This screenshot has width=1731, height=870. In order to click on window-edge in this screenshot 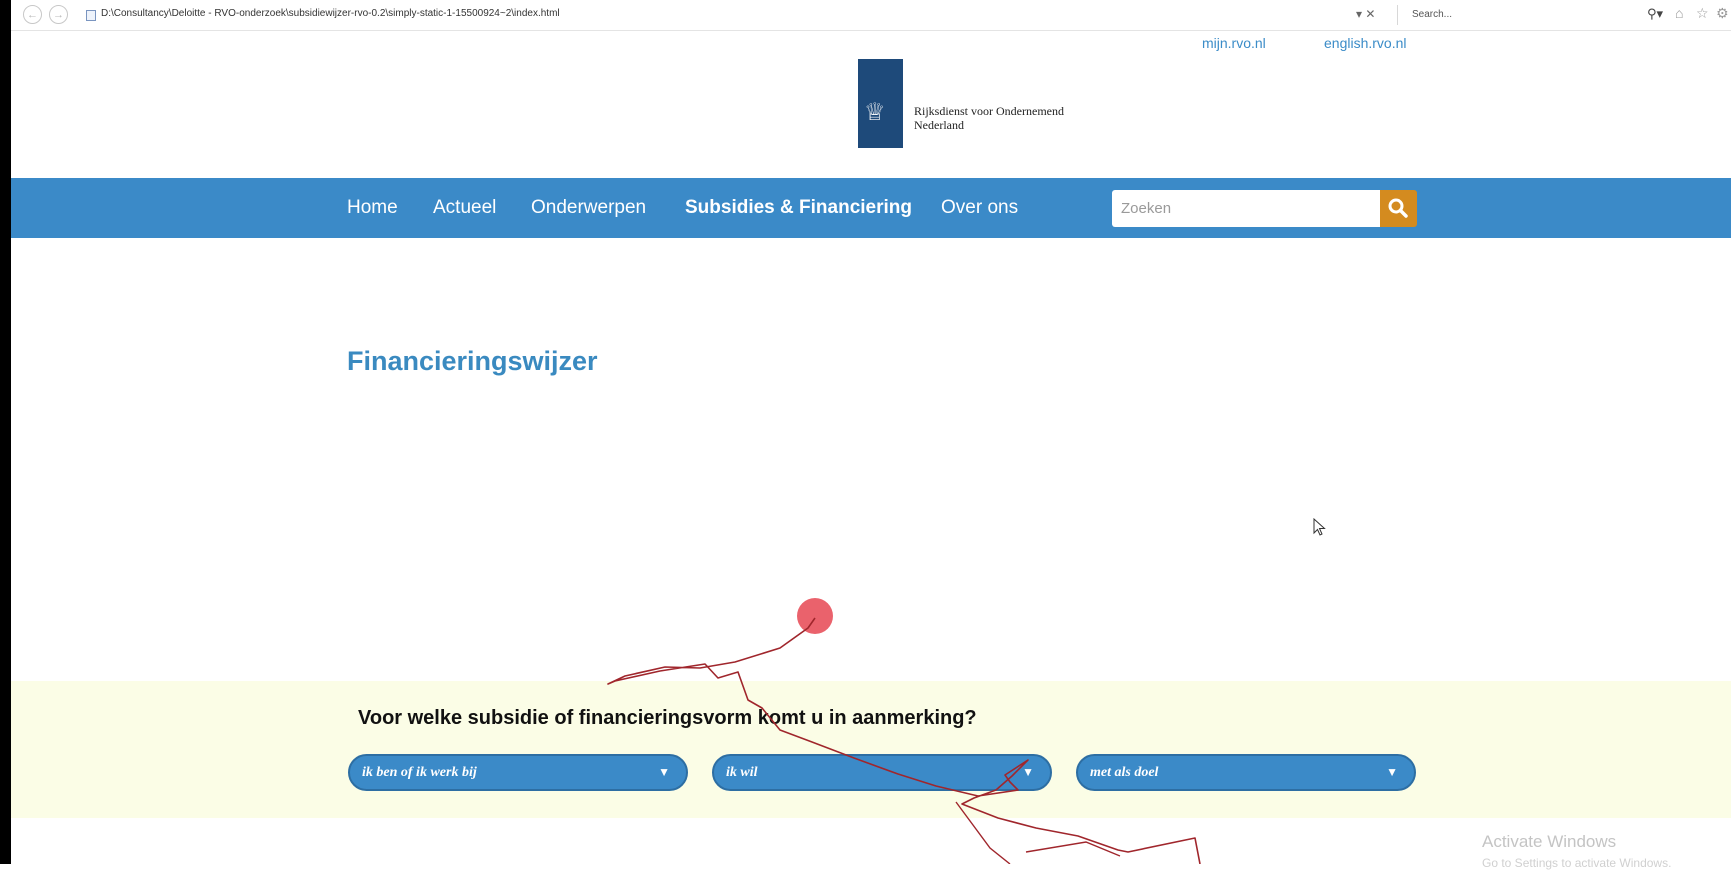, I will do `click(5, 432)`.